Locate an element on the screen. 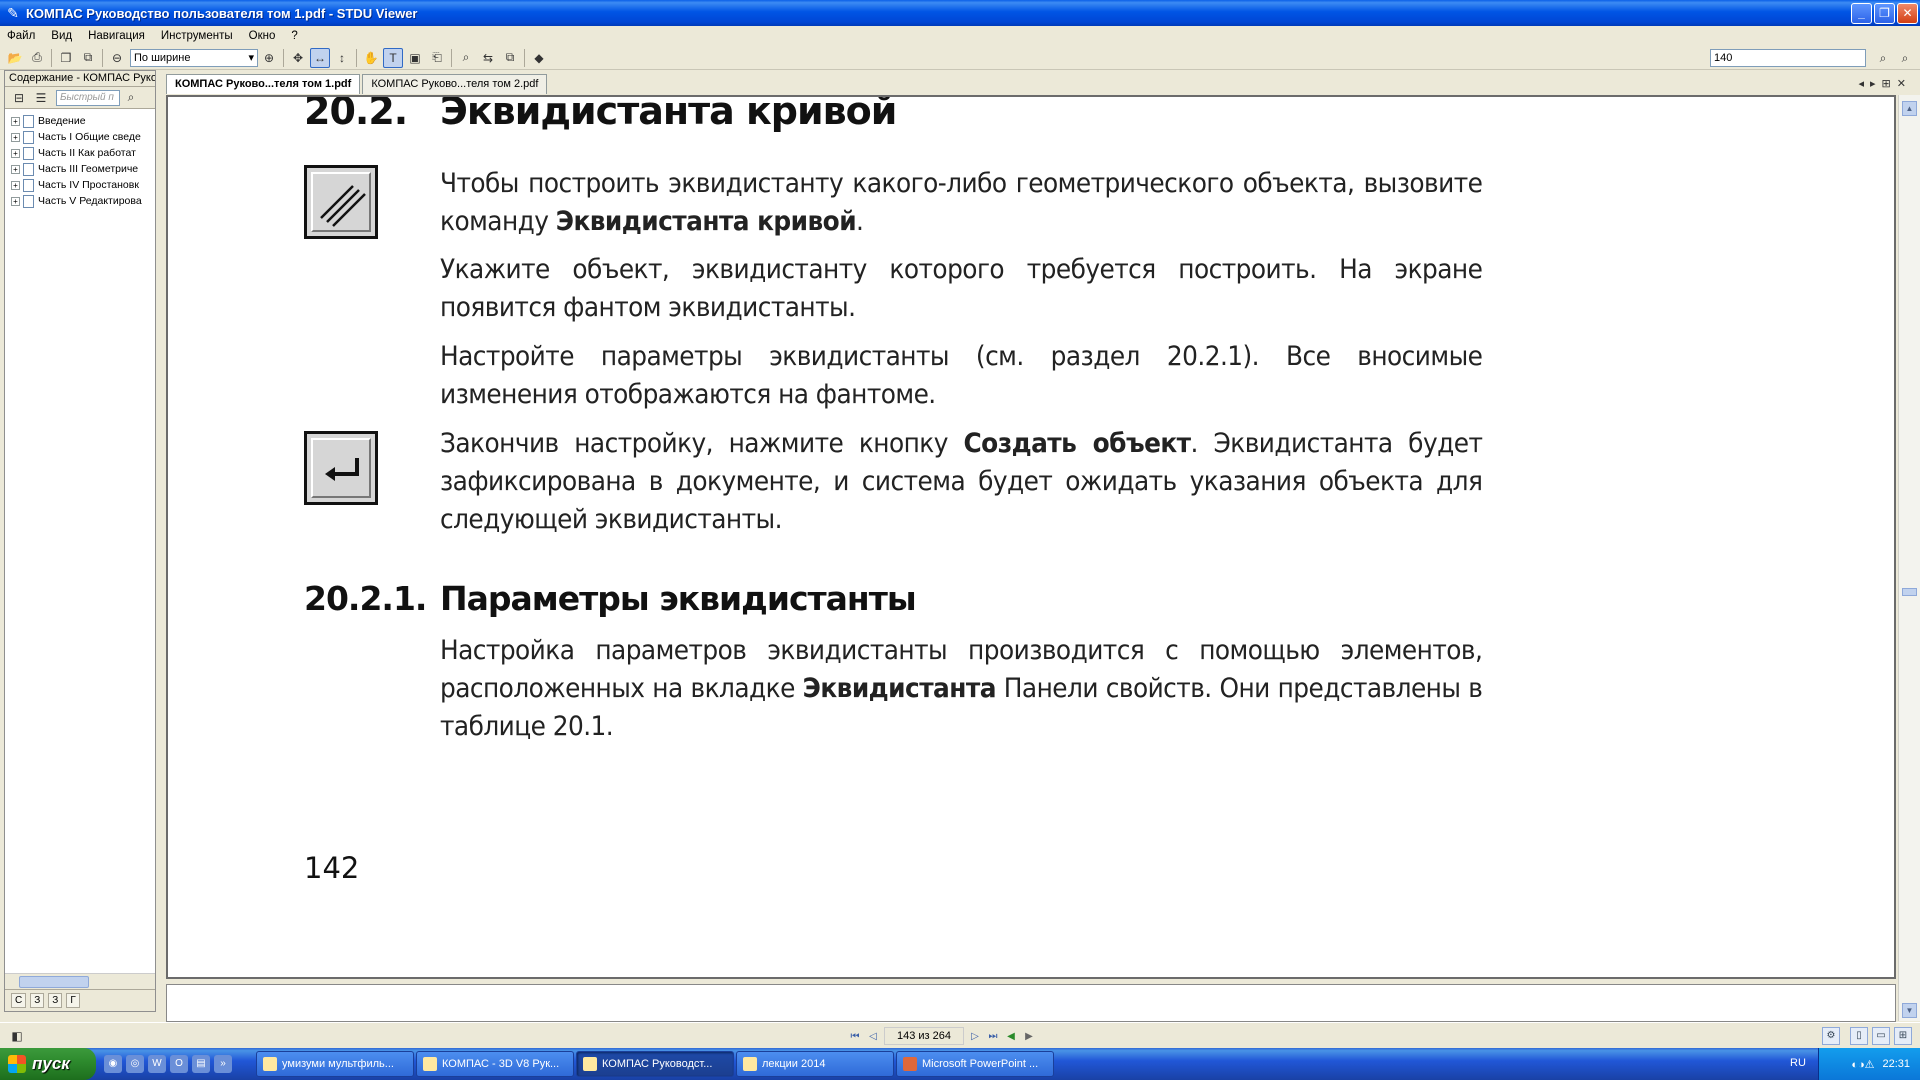  start-button: пуск is located at coordinates (48, 1064).